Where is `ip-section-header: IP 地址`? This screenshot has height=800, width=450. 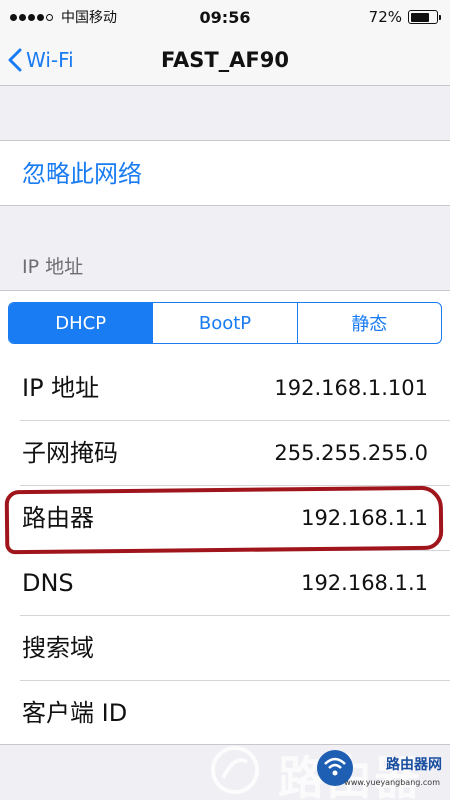 ip-section-header: IP 地址 is located at coordinates (53, 267).